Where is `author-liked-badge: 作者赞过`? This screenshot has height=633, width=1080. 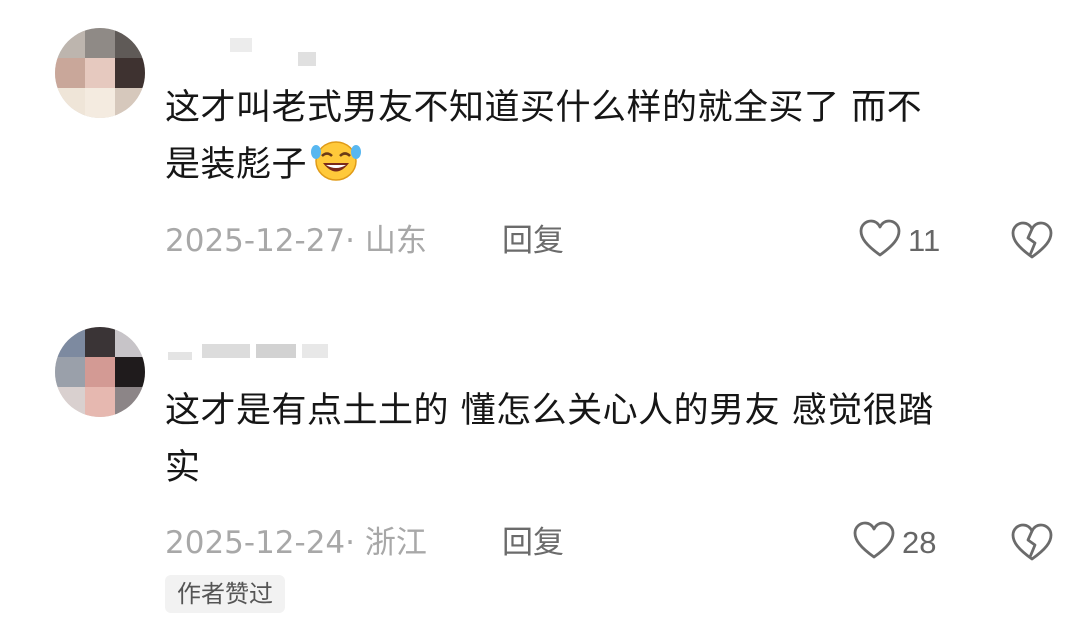 author-liked-badge: 作者赞过 is located at coordinates (225, 594).